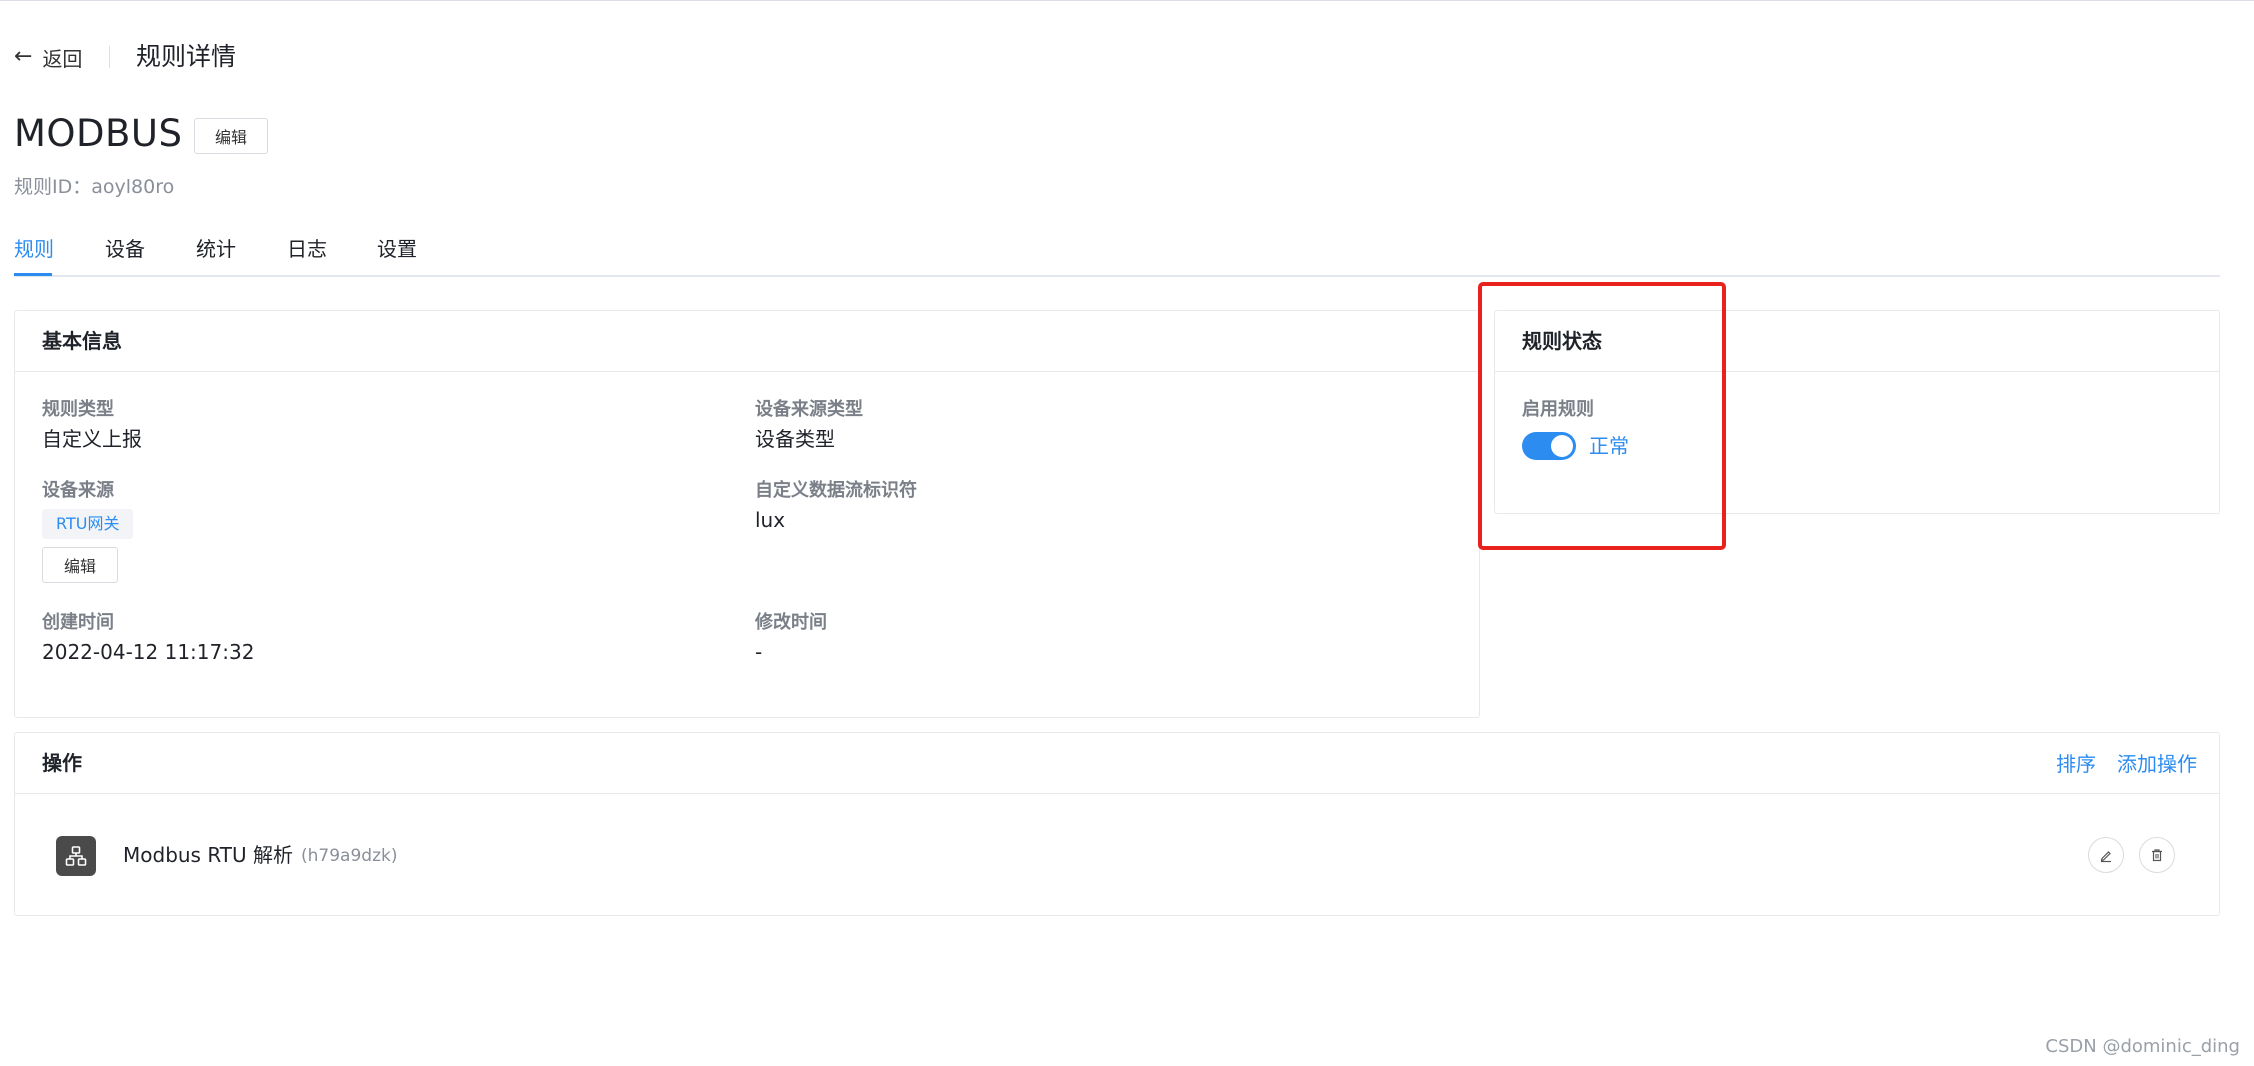 This screenshot has width=2254, height=1066. What do you see at coordinates (78, 490) in the screenshot?
I see `device-source-label: 设备来源` at bounding box center [78, 490].